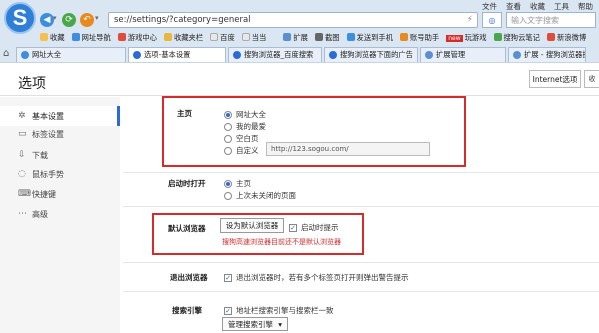 The width and height of the screenshot is (599, 333). I want to click on bookmark-baidu: 百度, so click(222, 37).